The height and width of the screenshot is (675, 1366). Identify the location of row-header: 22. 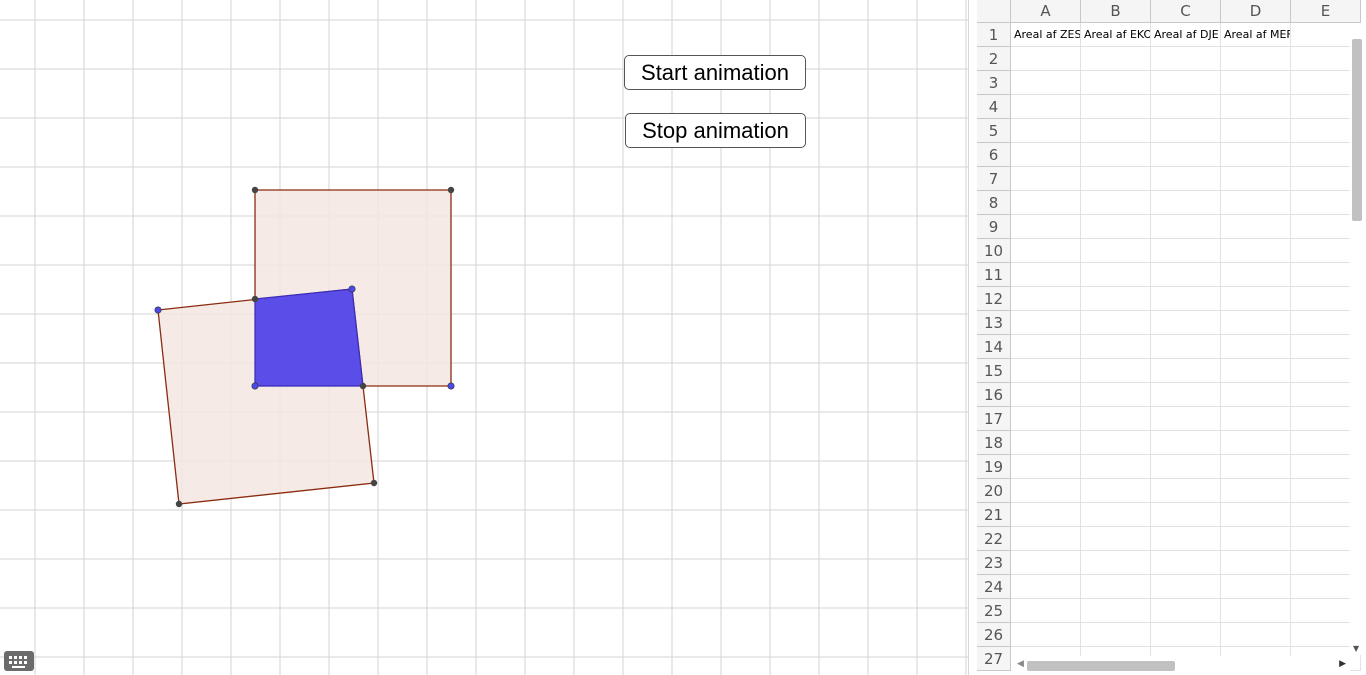
(994, 539).